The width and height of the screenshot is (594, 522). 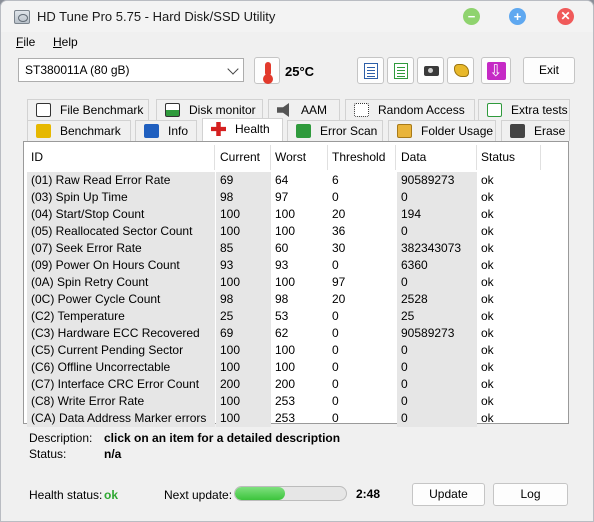 I want to click on tab-file-benchmark: File Benchmark, so click(x=88, y=109).